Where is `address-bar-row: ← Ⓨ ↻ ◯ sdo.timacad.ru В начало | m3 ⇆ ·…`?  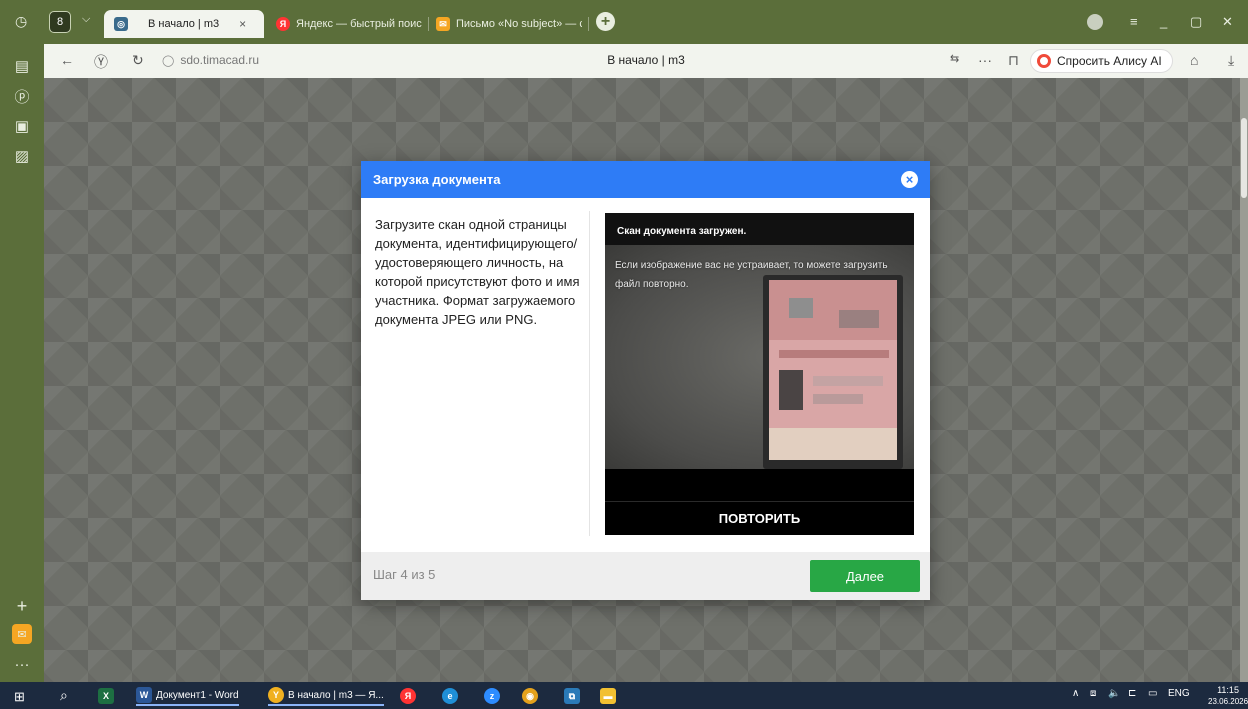 address-bar-row: ← Ⓨ ↻ ◯ sdo.timacad.ru В начало | m3 ⇆ ·… is located at coordinates (646, 61).